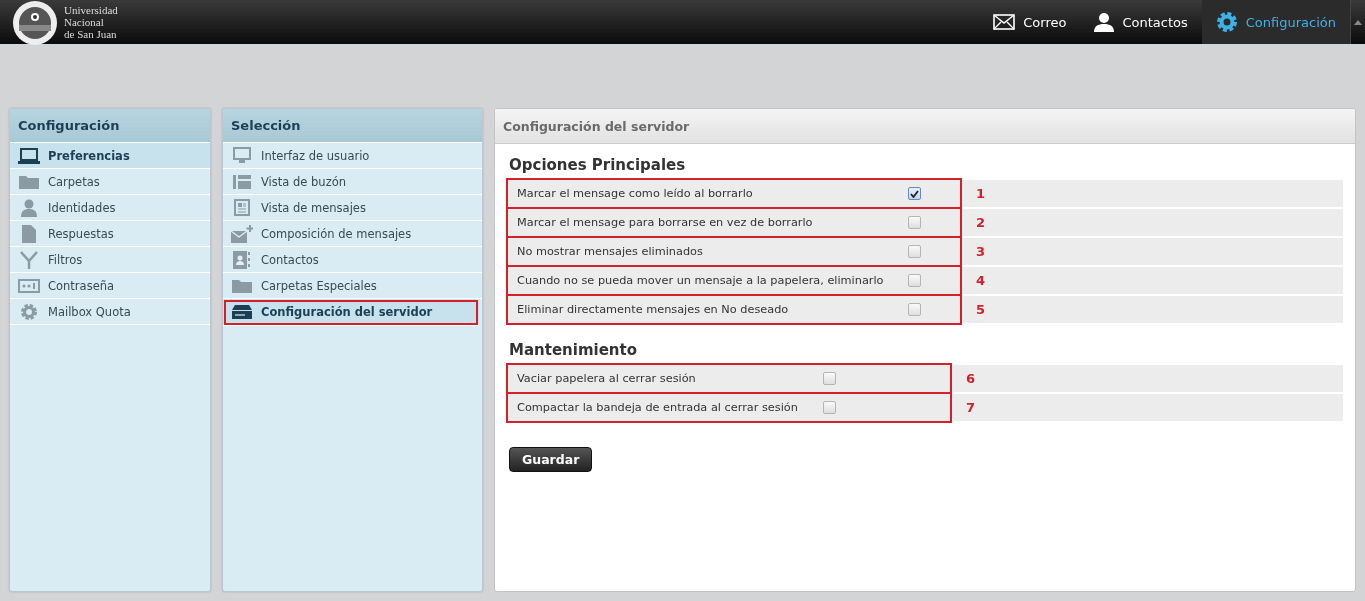 The width and height of the screenshot is (1365, 601). What do you see at coordinates (242, 259) in the screenshot?
I see `contact-card-icon` at bounding box center [242, 259].